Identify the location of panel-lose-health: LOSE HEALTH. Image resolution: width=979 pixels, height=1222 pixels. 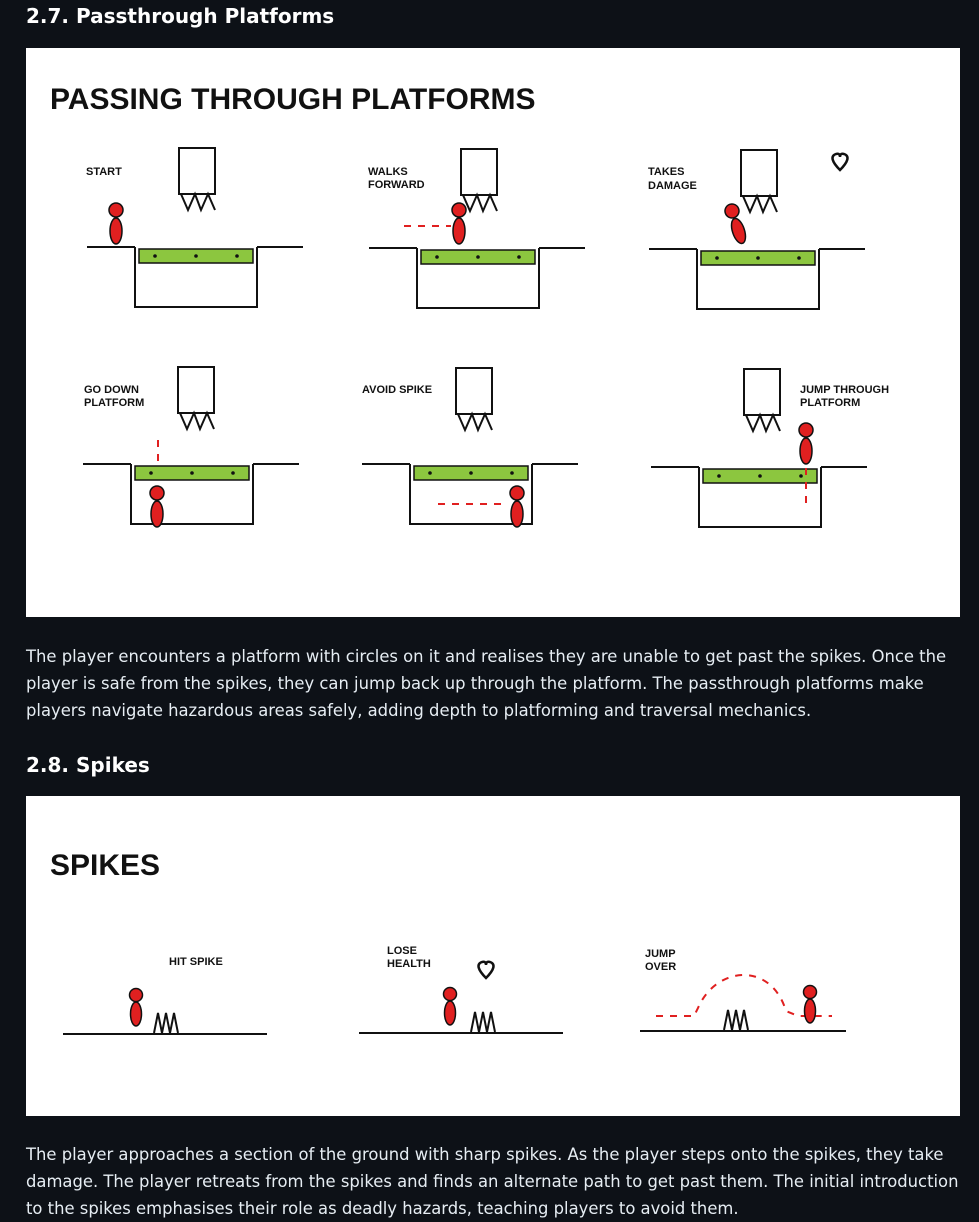
(461, 989).